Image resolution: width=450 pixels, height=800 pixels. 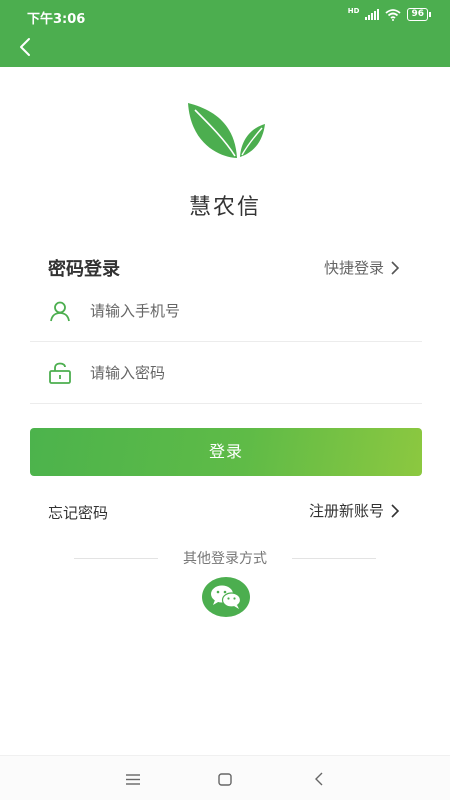 I want to click on divider-right, so click(x=334, y=558).